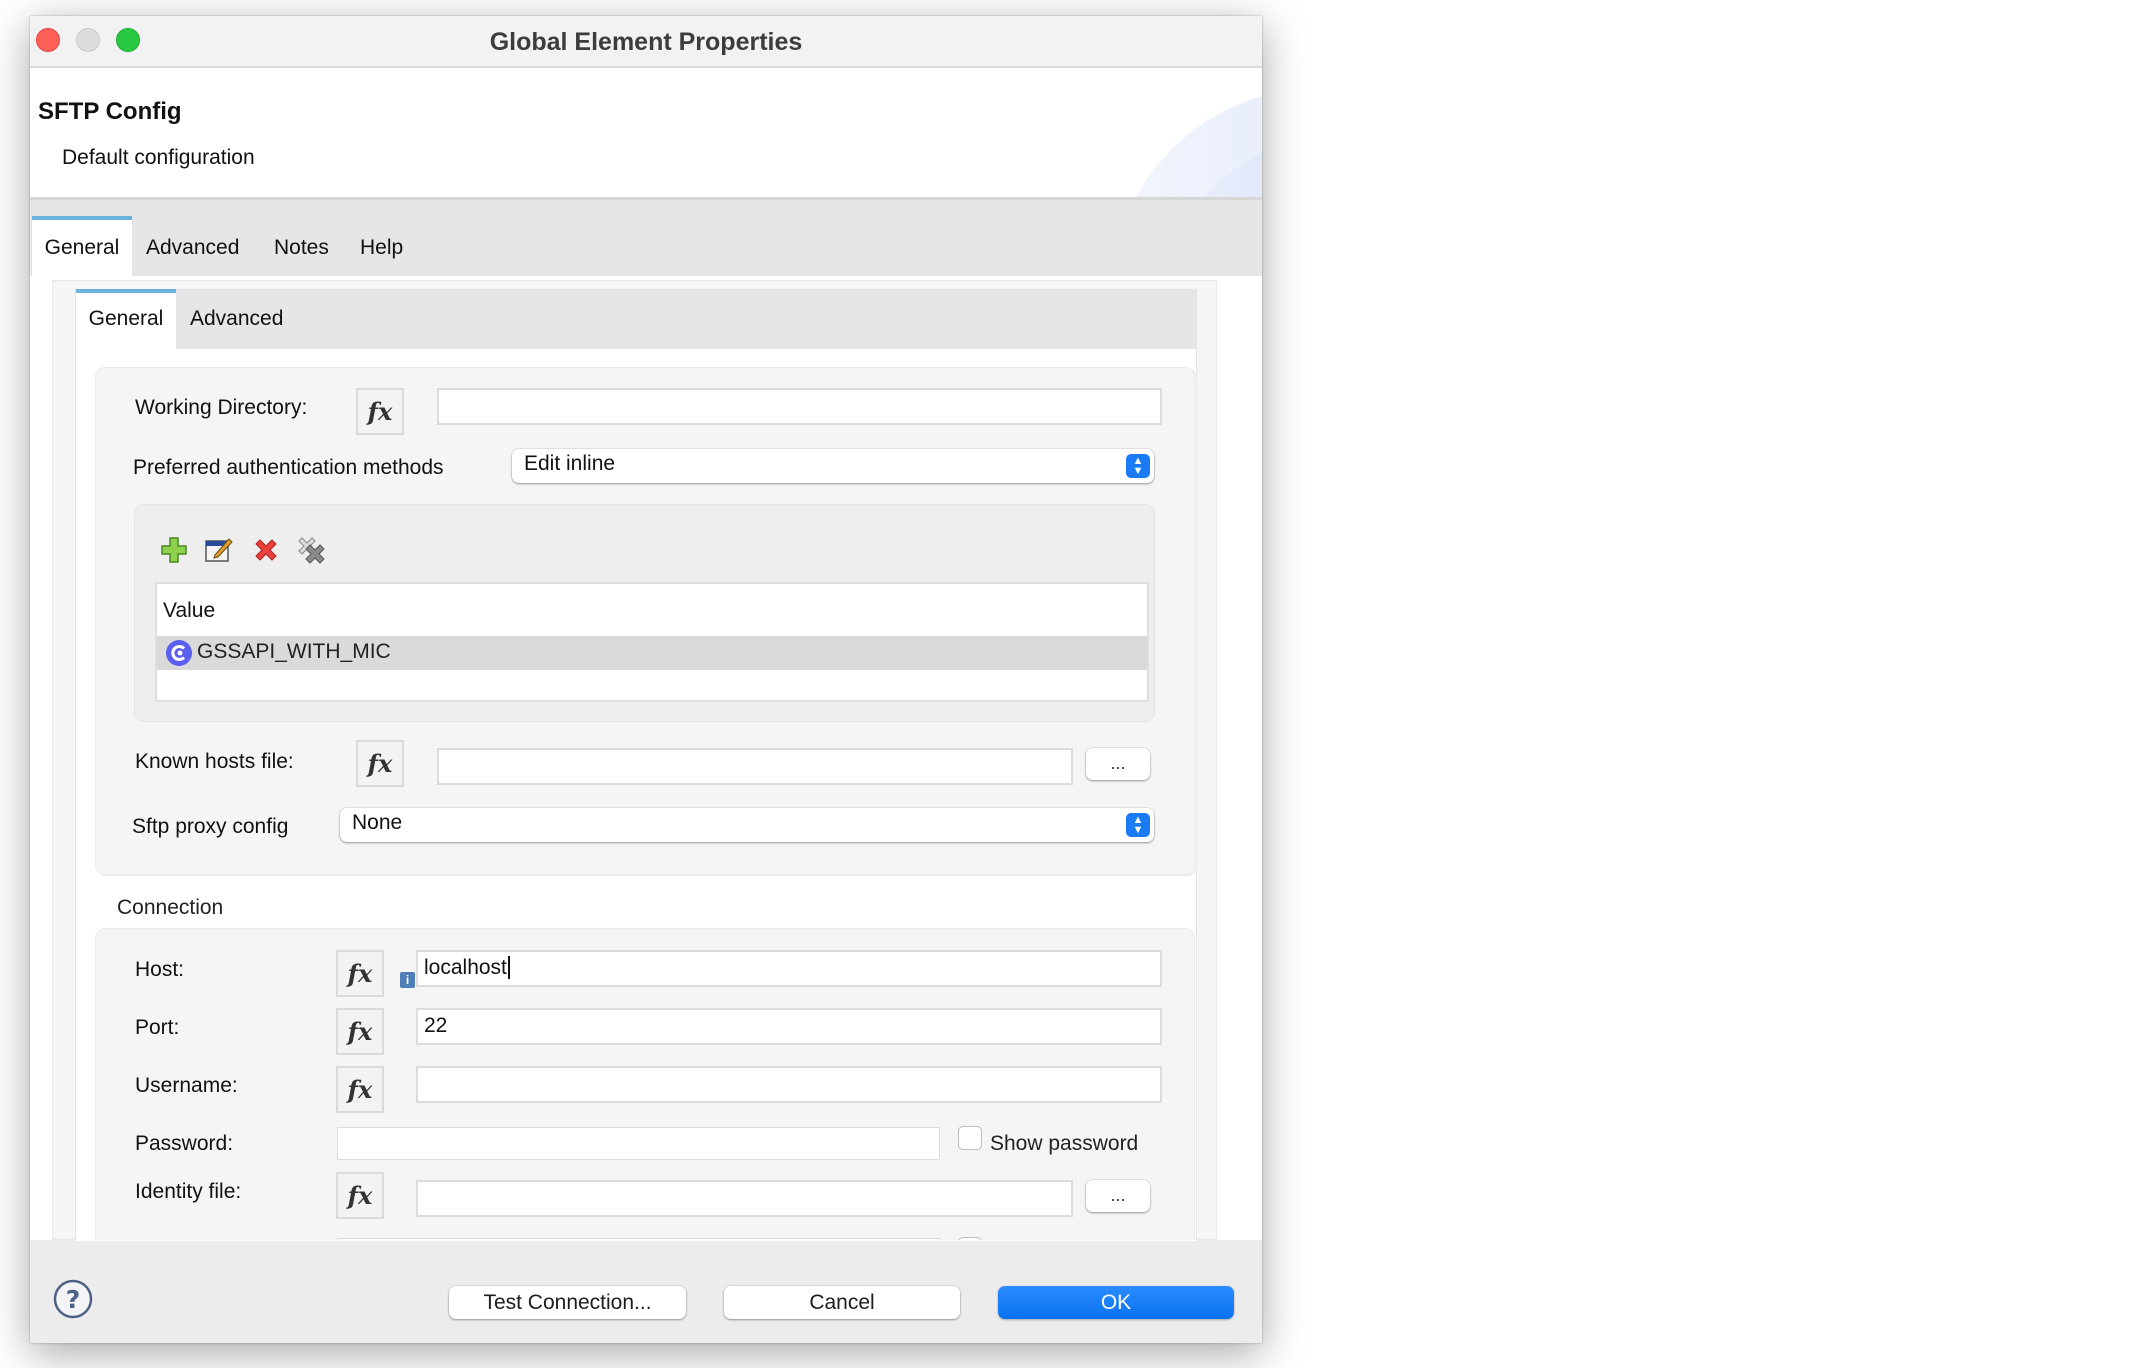 The width and height of the screenshot is (2142, 1368). I want to click on tab-notes: Notes, so click(301, 246).